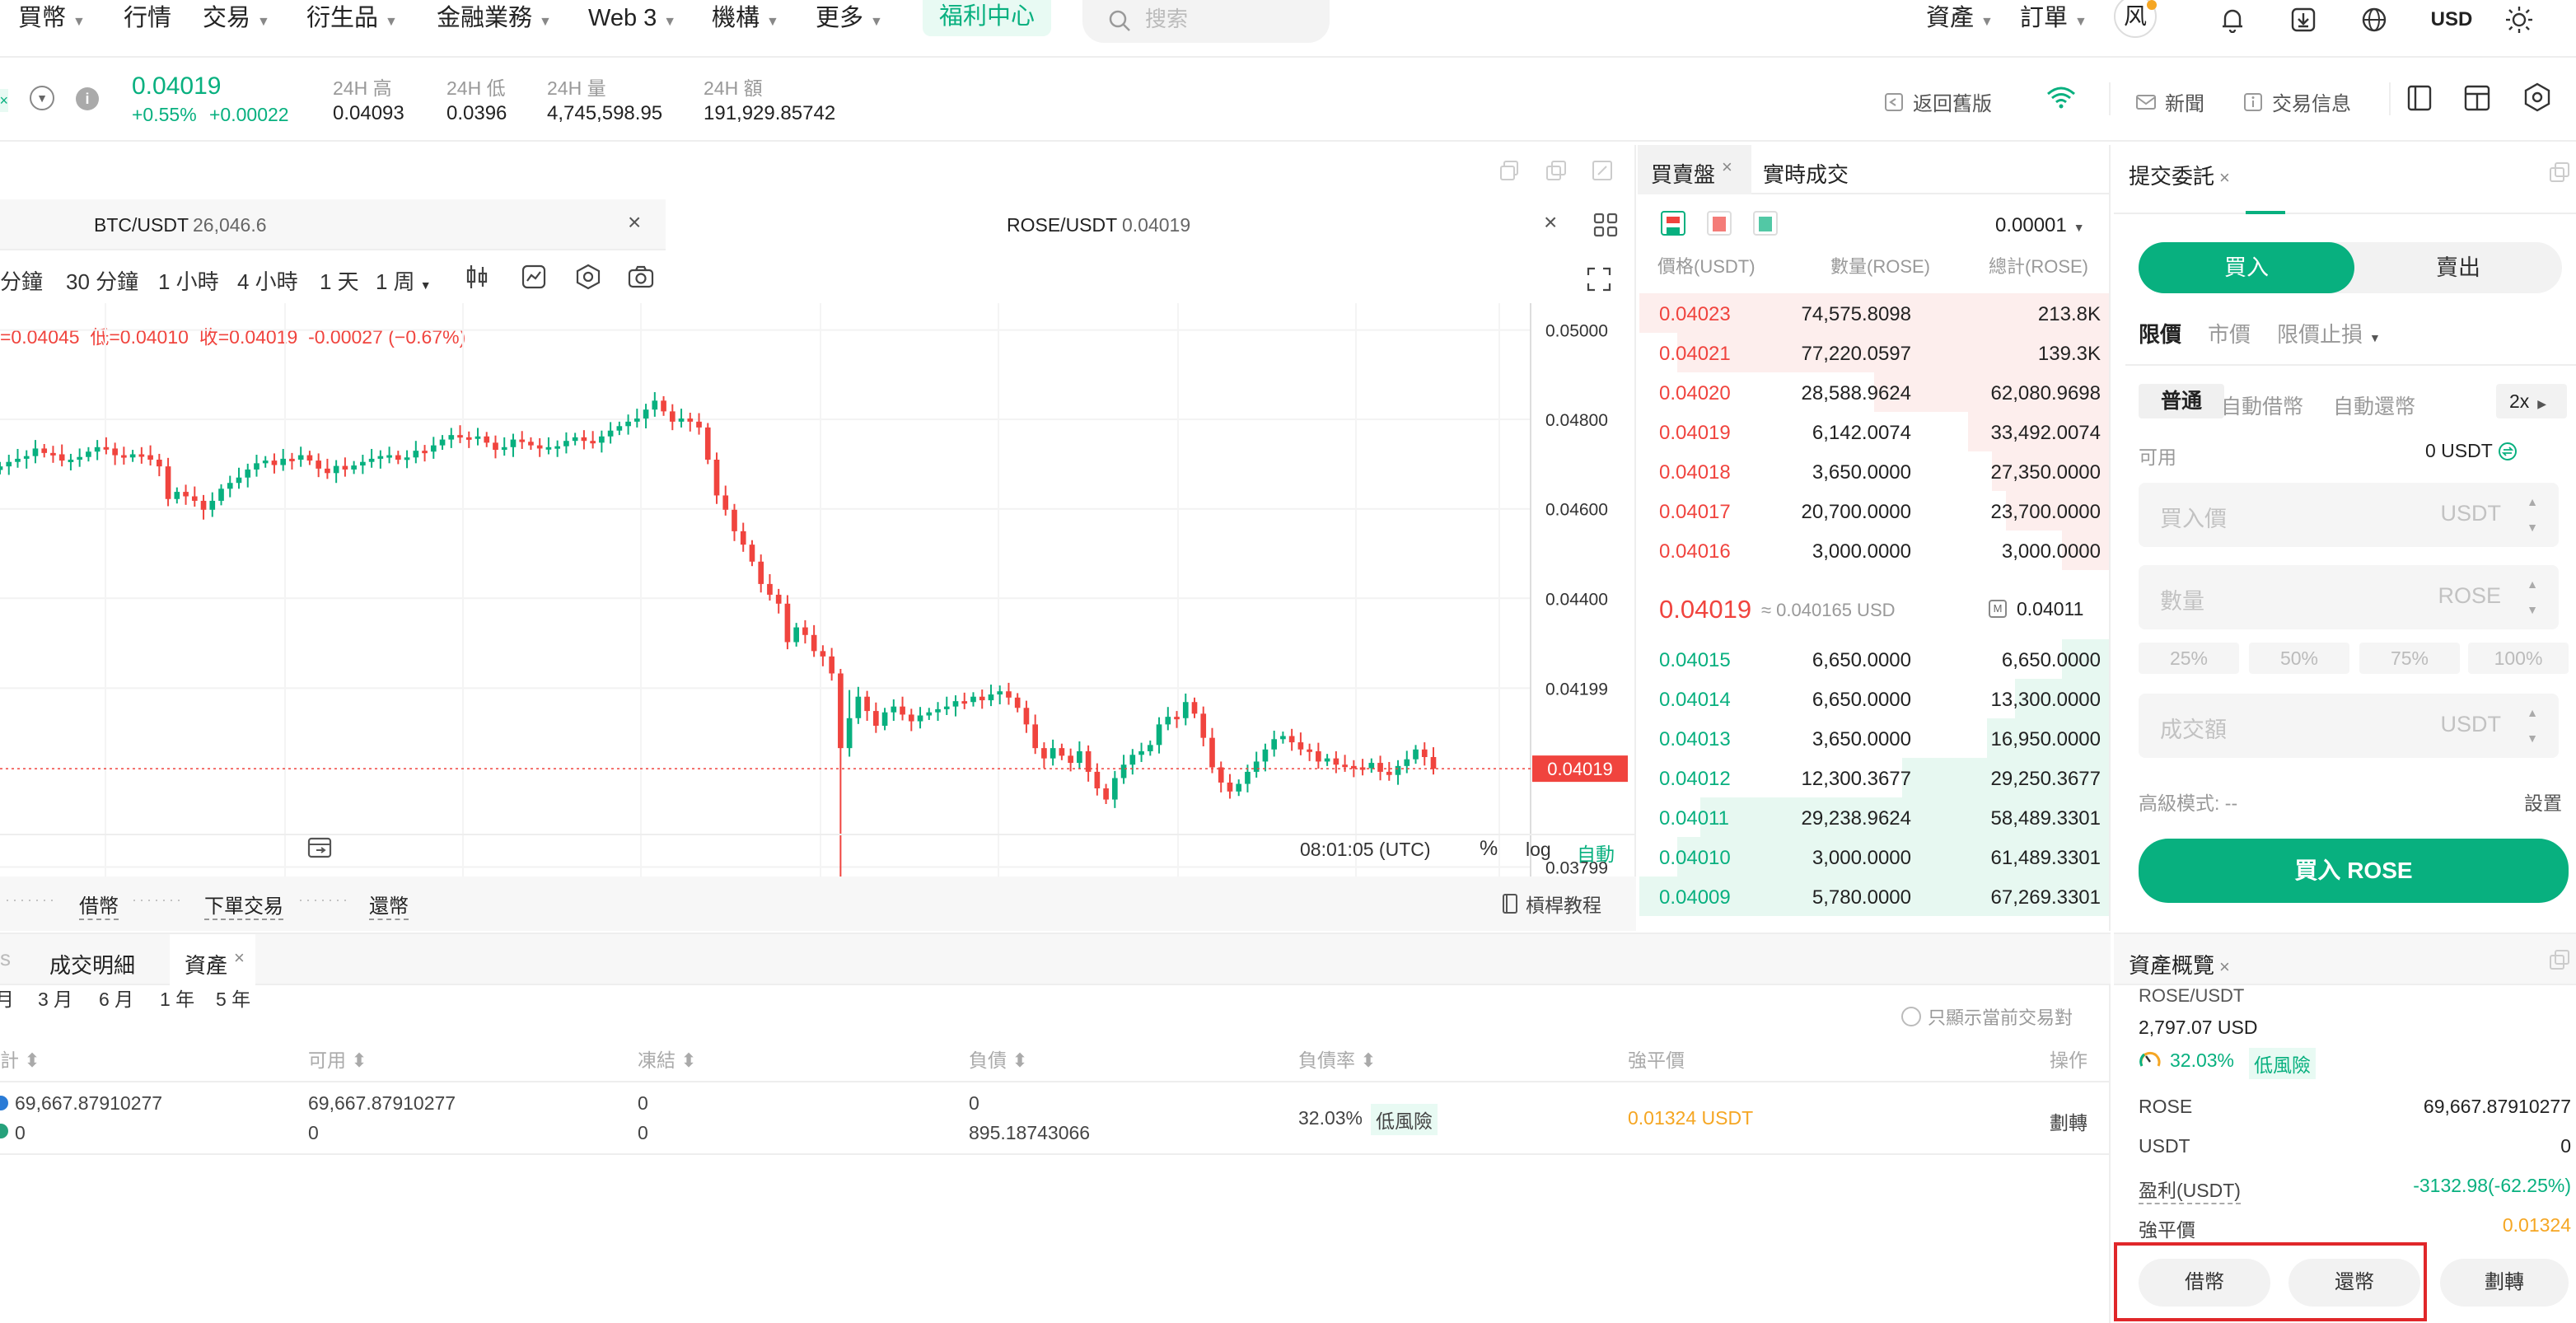  Describe the element at coordinates (1911, 1016) in the screenshot. I see `radio-icon` at that location.